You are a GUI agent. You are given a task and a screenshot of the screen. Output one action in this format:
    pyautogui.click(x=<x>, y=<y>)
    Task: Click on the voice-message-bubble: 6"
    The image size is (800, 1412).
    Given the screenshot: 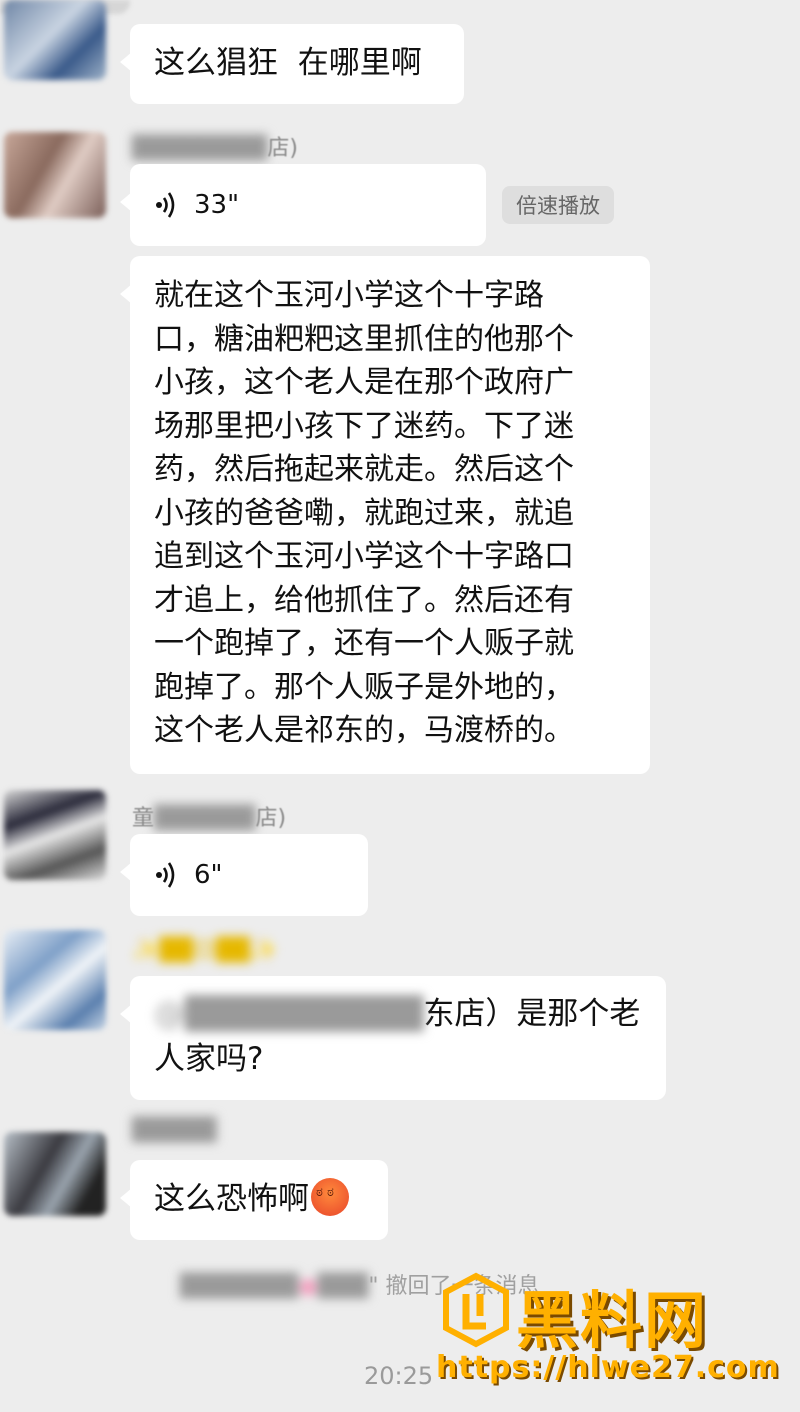 What is the action you would take?
    pyautogui.click(x=244, y=875)
    